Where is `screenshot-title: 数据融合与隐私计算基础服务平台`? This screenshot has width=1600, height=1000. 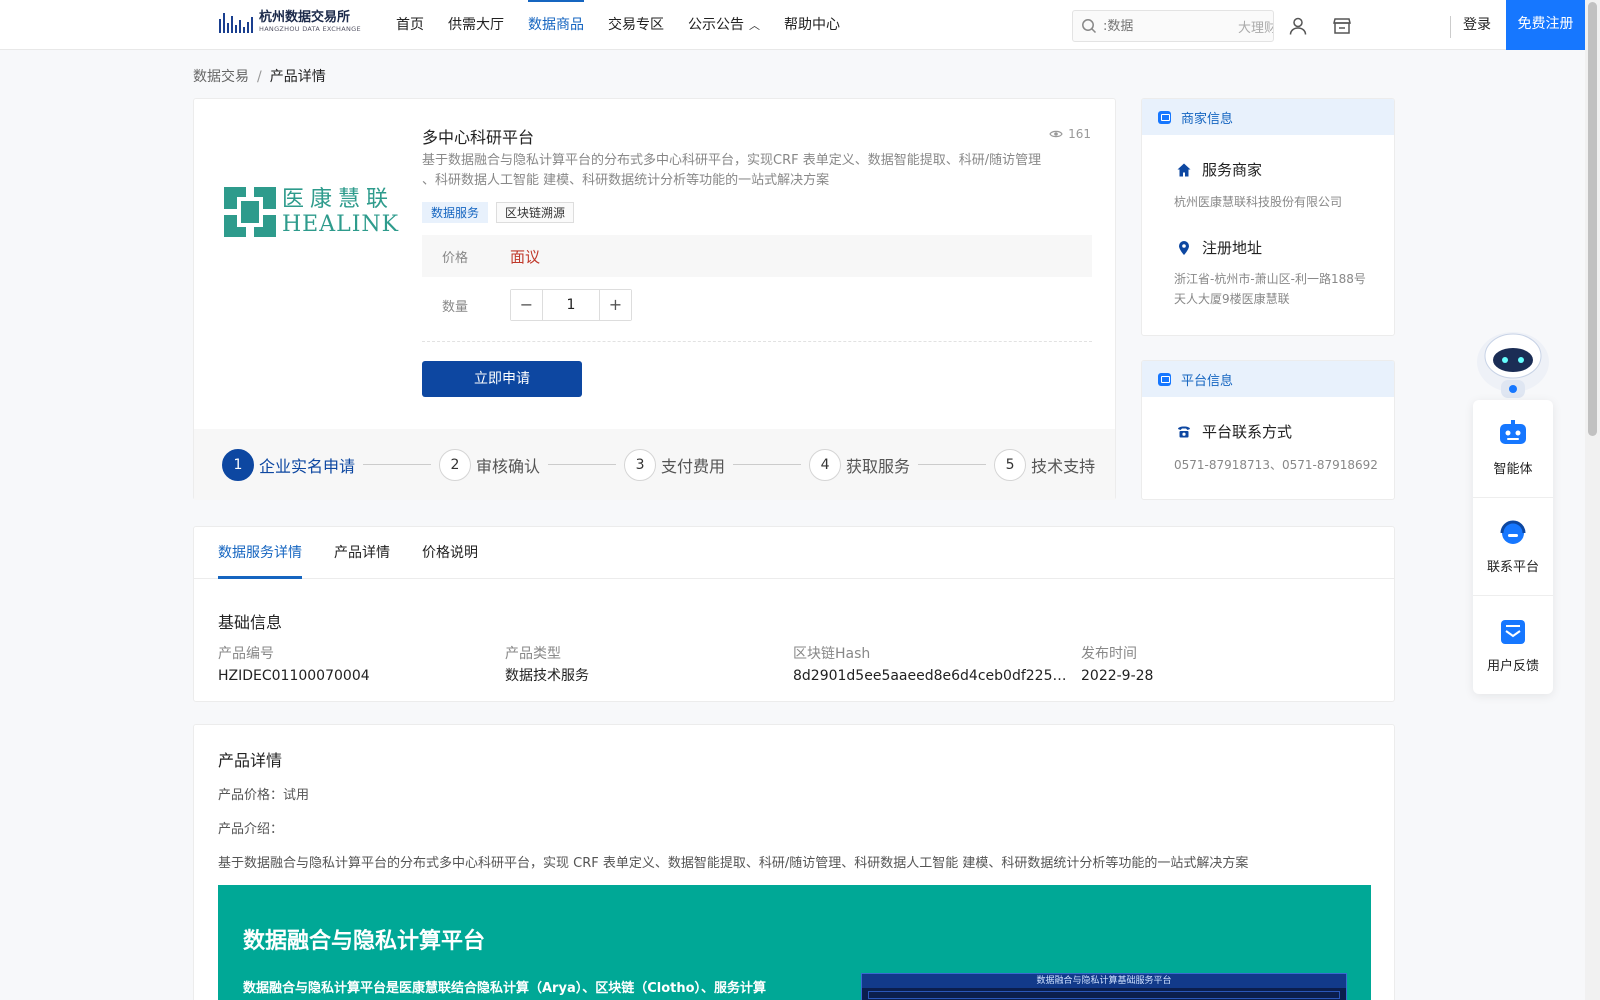 screenshot-title: 数据融合与隐私计算基础服务平台 is located at coordinates (1104, 981).